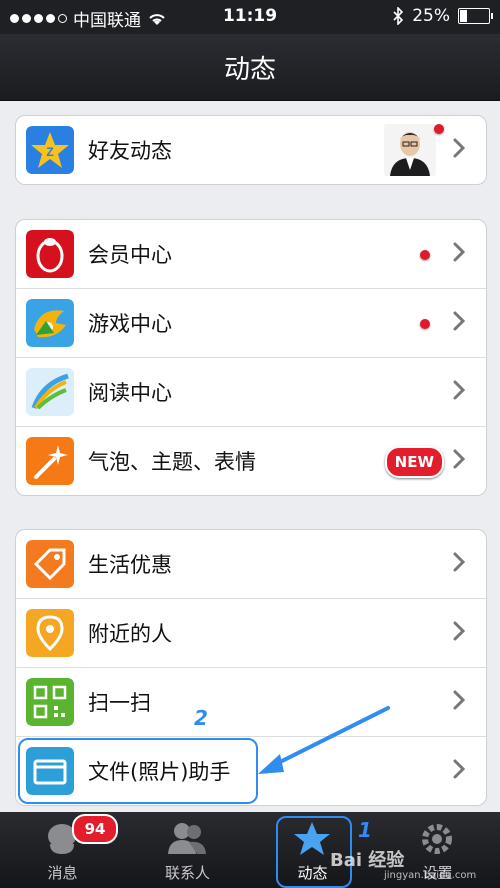 This screenshot has width=500, height=888. Describe the element at coordinates (410, 150) in the screenshot. I see `friend-avatar` at that location.